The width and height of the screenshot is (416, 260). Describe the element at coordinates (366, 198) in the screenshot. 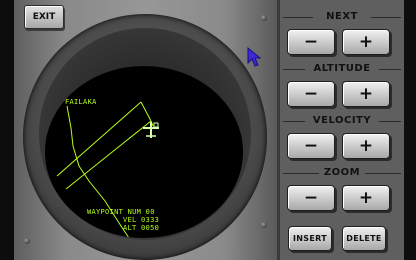

I see `zoom-in-button: +` at that location.